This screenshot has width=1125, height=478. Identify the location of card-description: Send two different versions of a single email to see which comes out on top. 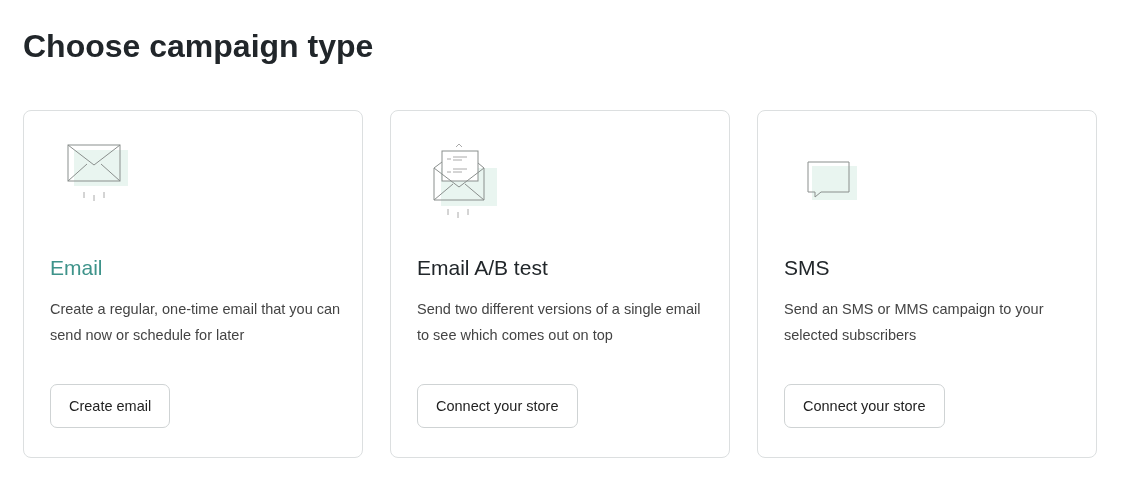
(559, 322).